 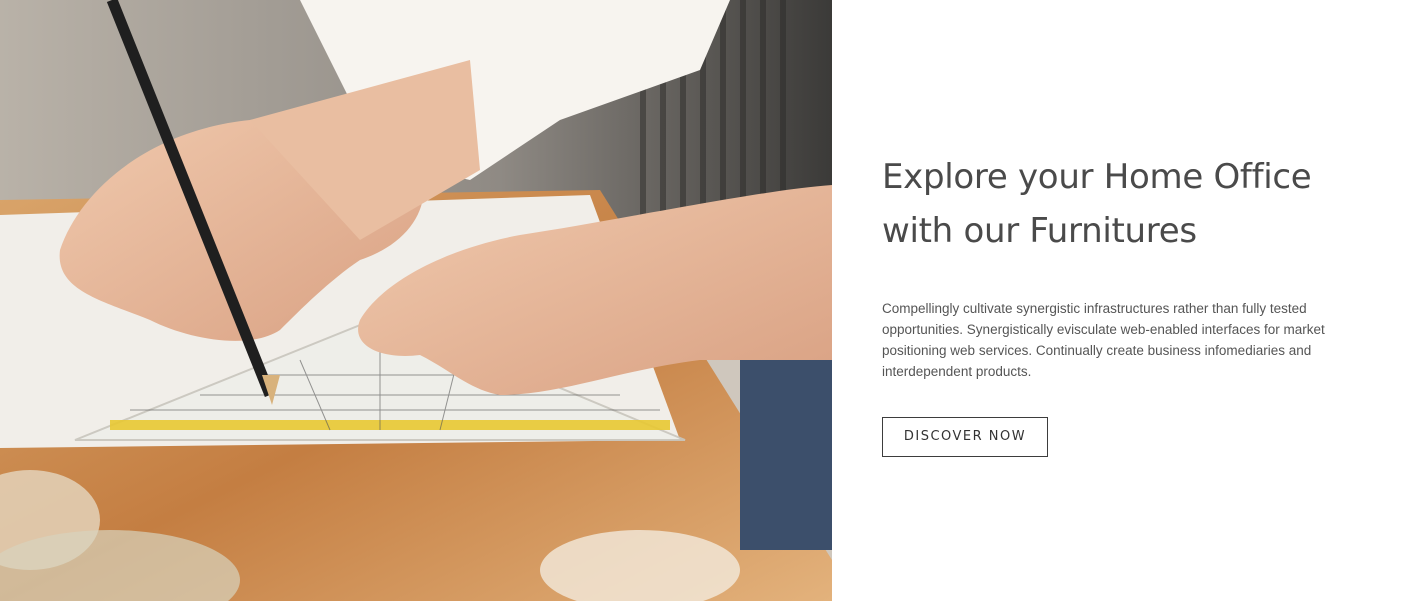 What do you see at coordinates (965, 437) in the screenshot?
I see `discover-now-button: DISCOVER NOW` at bounding box center [965, 437].